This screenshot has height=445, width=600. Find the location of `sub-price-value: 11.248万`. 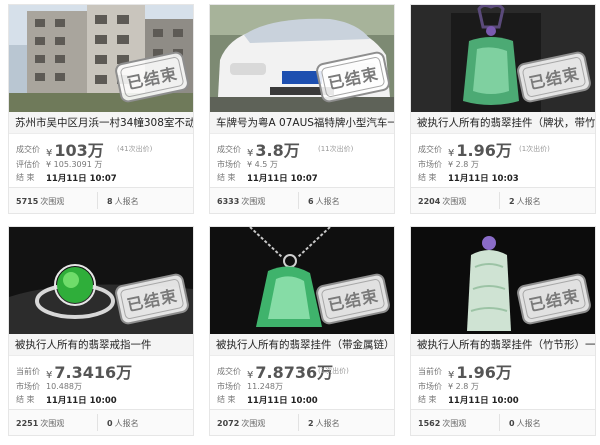

sub-price-value: 11.248万 is located at coordinates (265, 386).